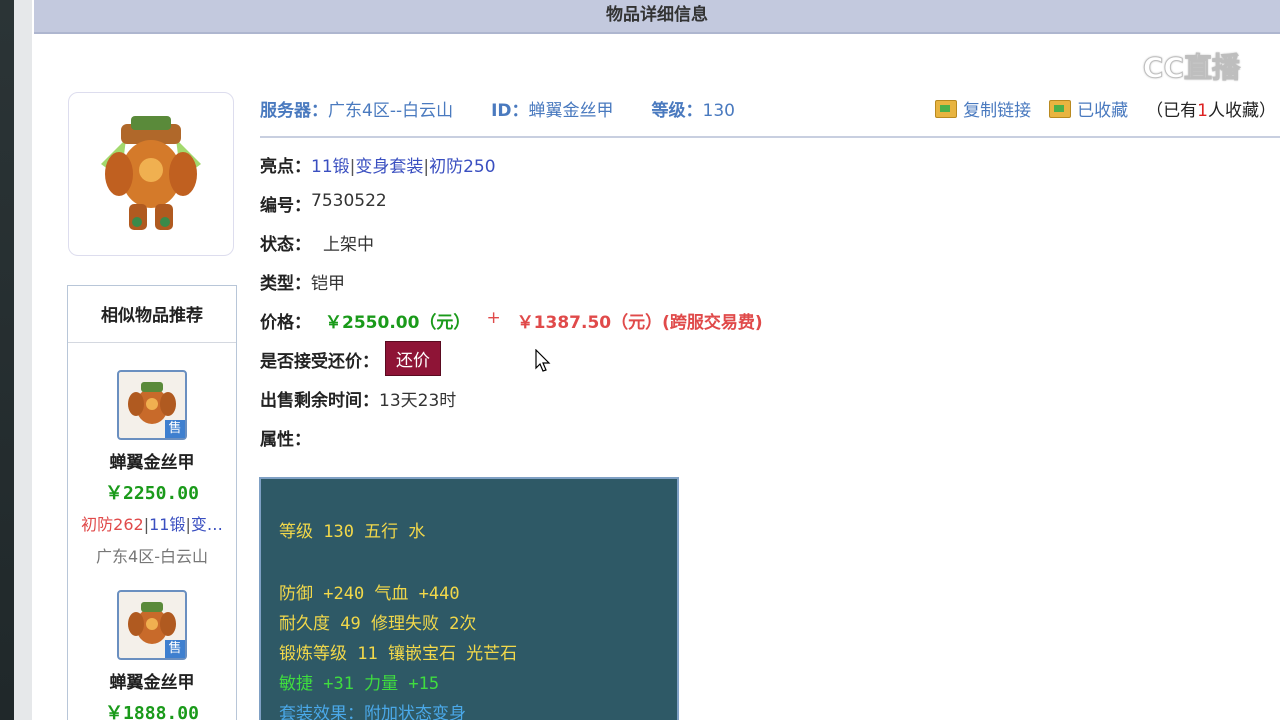 This screenshot has height=720, width=1280. Describe the element at coordinates (413, 358) in the screenshot. I see `bargain-button: 还价` at that location.